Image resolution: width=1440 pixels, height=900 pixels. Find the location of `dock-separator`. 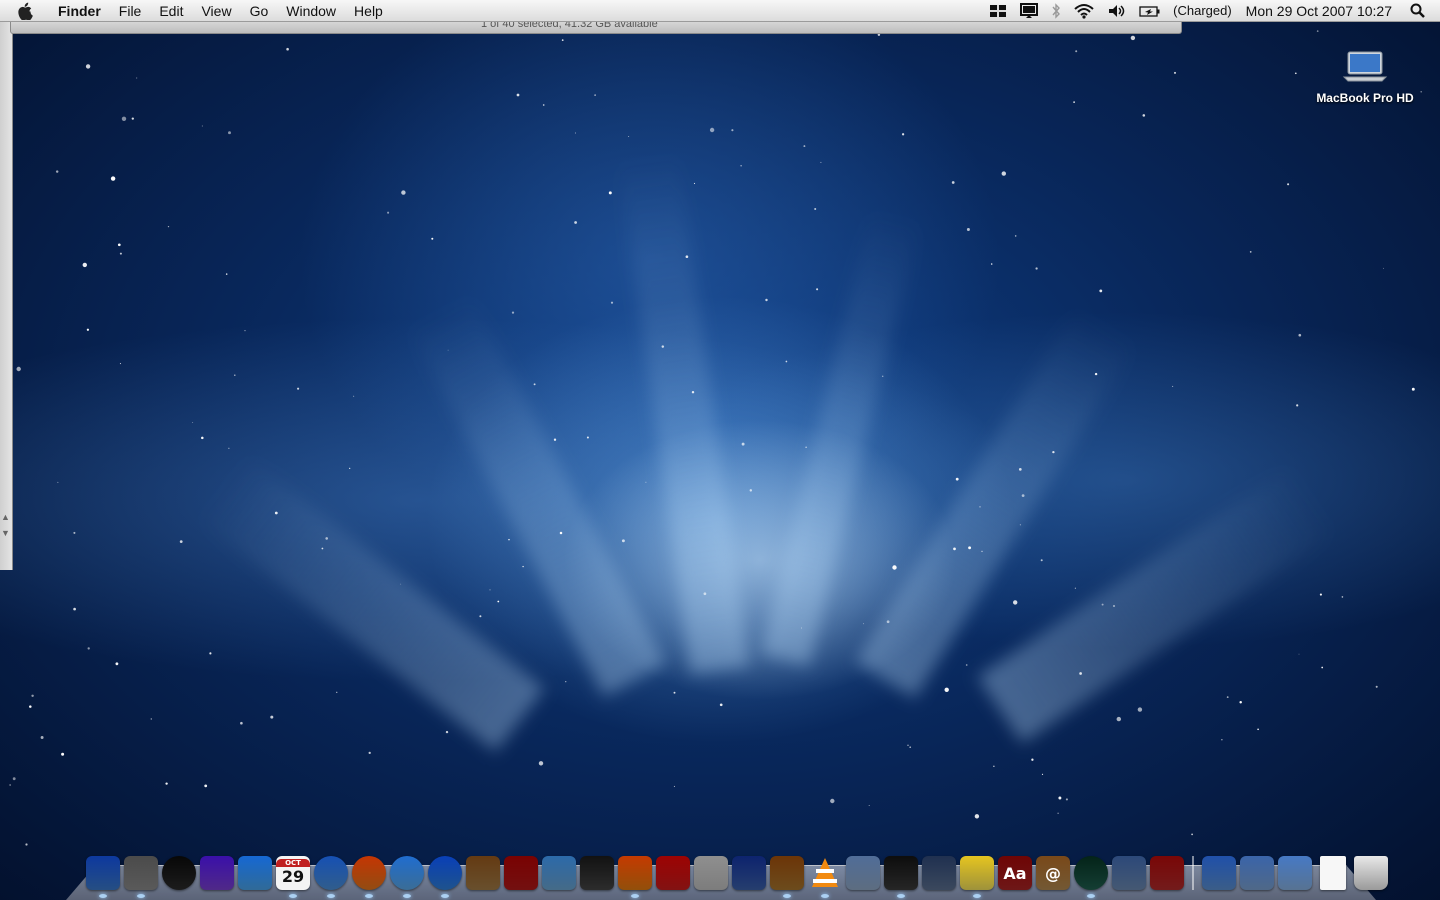

dock-separator is located at coordinates (1193, 873).